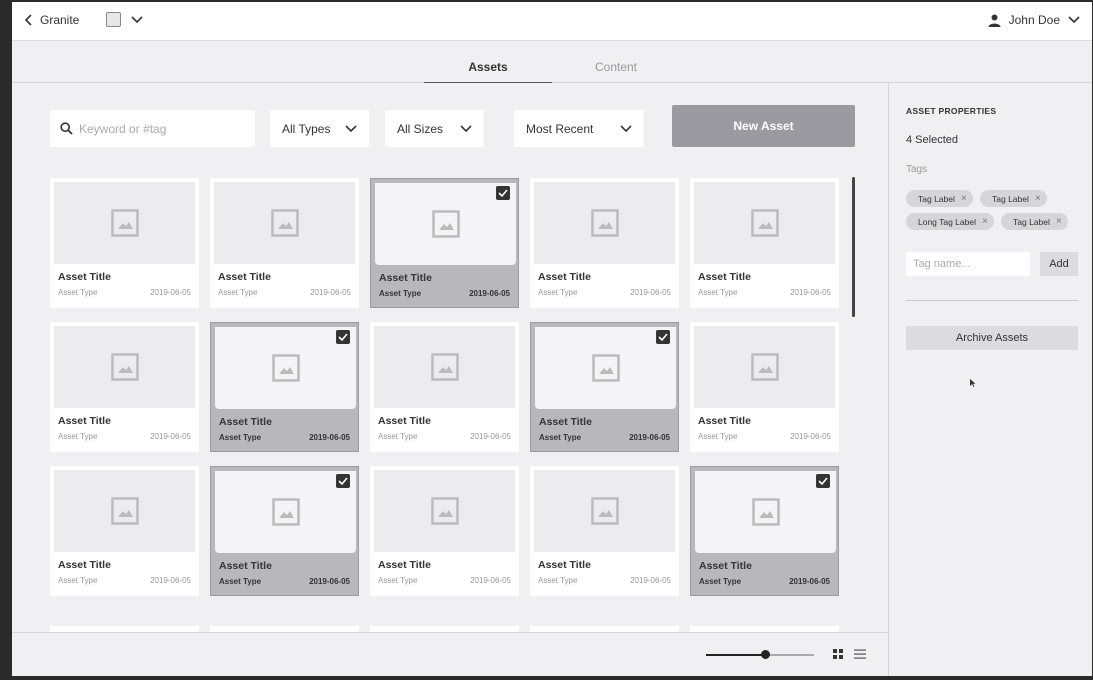 The height and width of the screenshot is (680, 1093). Describe the element at coordinates (319, 128) in the screenshot. I see `type-filter-dropdown: All Types` at that location.